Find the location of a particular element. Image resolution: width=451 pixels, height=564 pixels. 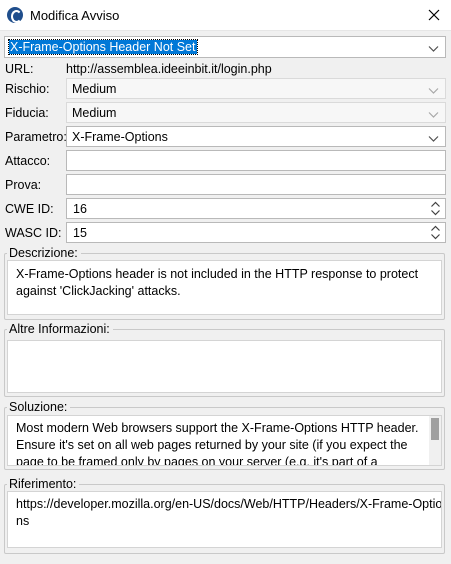

url-label: URL: is located at coordinates (19, 69).